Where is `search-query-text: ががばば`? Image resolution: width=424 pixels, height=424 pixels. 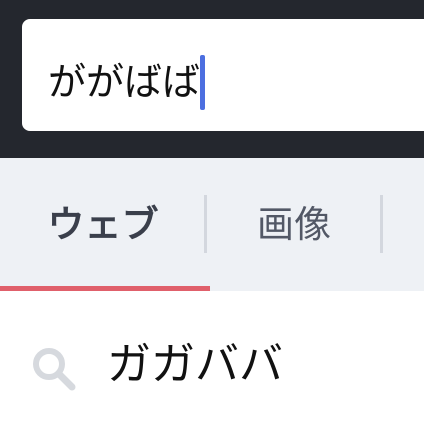
search-query-text: ががばば is located at coordinates (124, 82).